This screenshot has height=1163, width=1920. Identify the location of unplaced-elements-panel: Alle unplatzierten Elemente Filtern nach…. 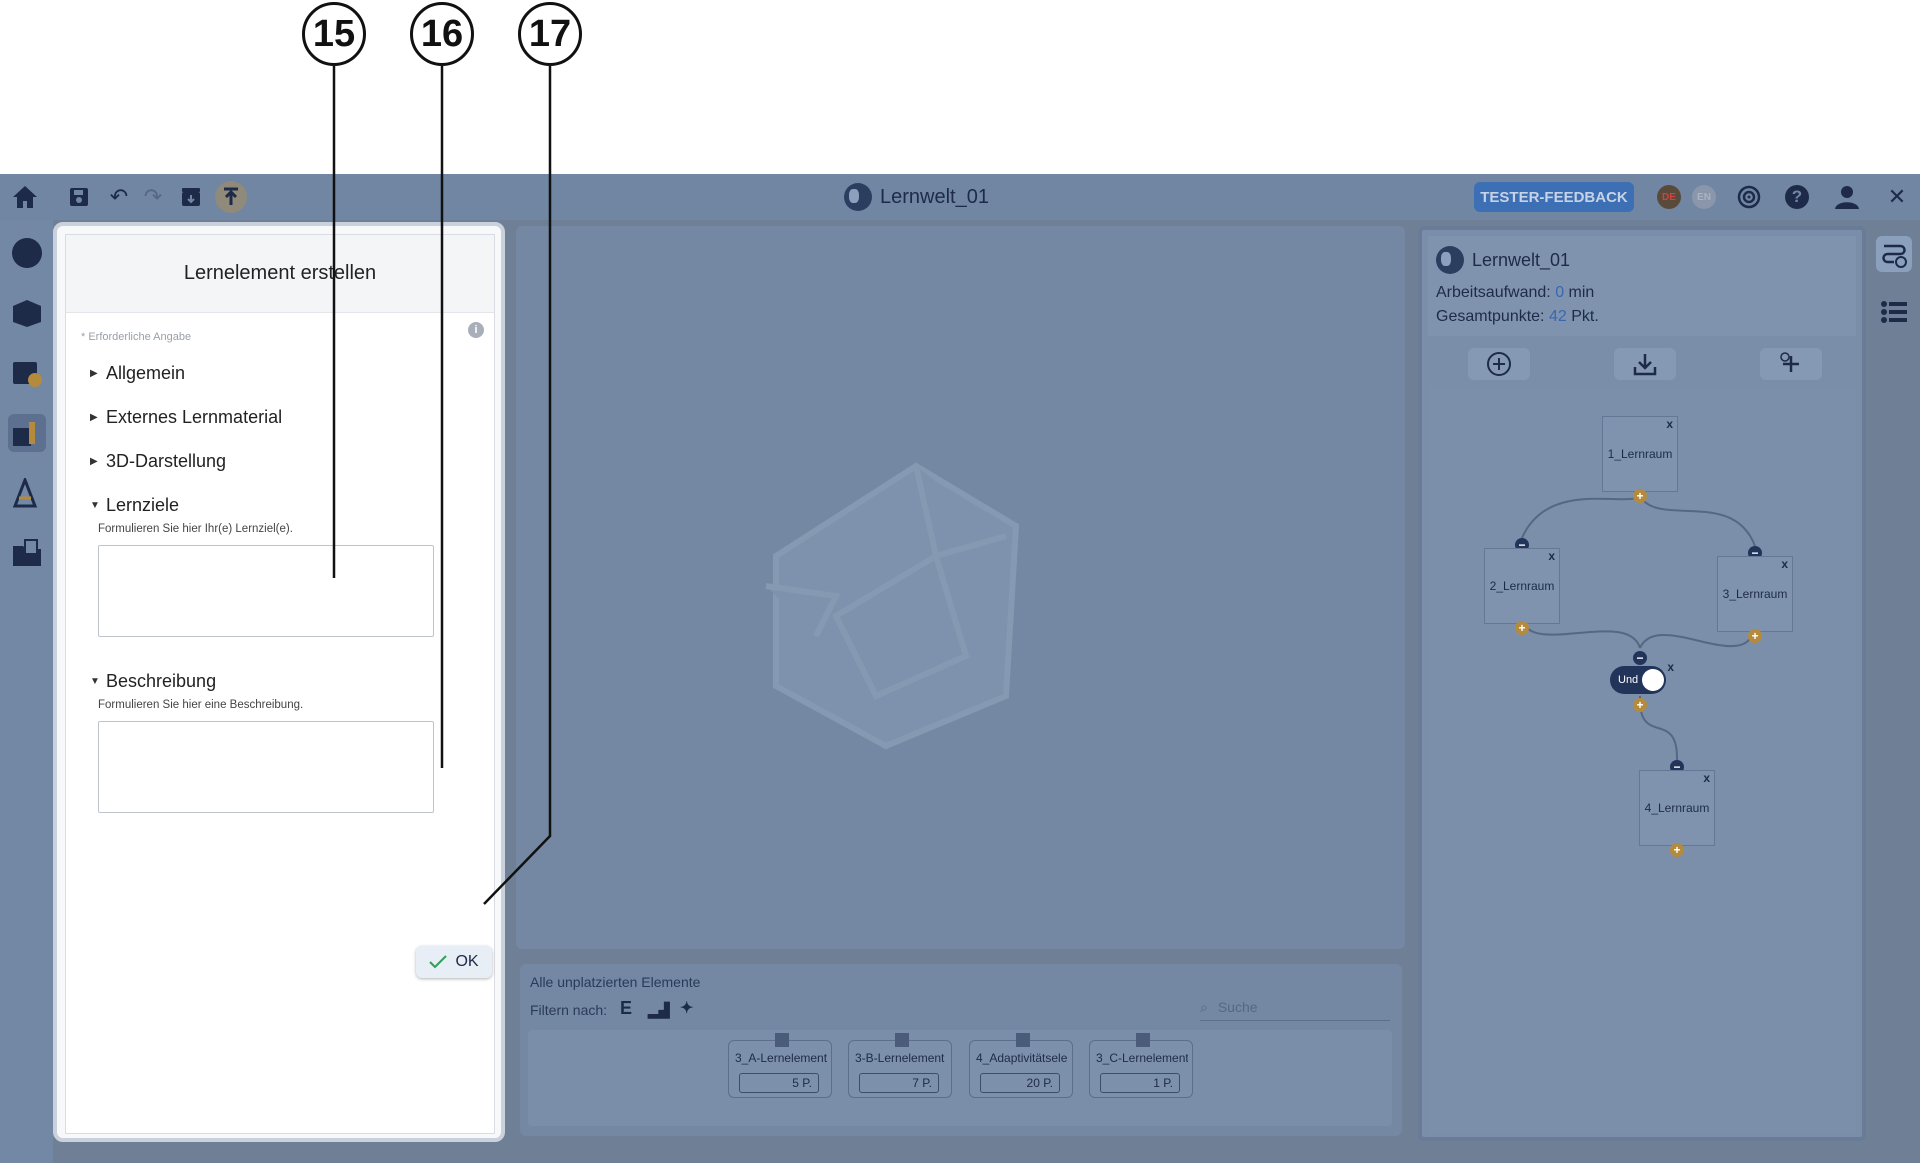
(961, 1050).